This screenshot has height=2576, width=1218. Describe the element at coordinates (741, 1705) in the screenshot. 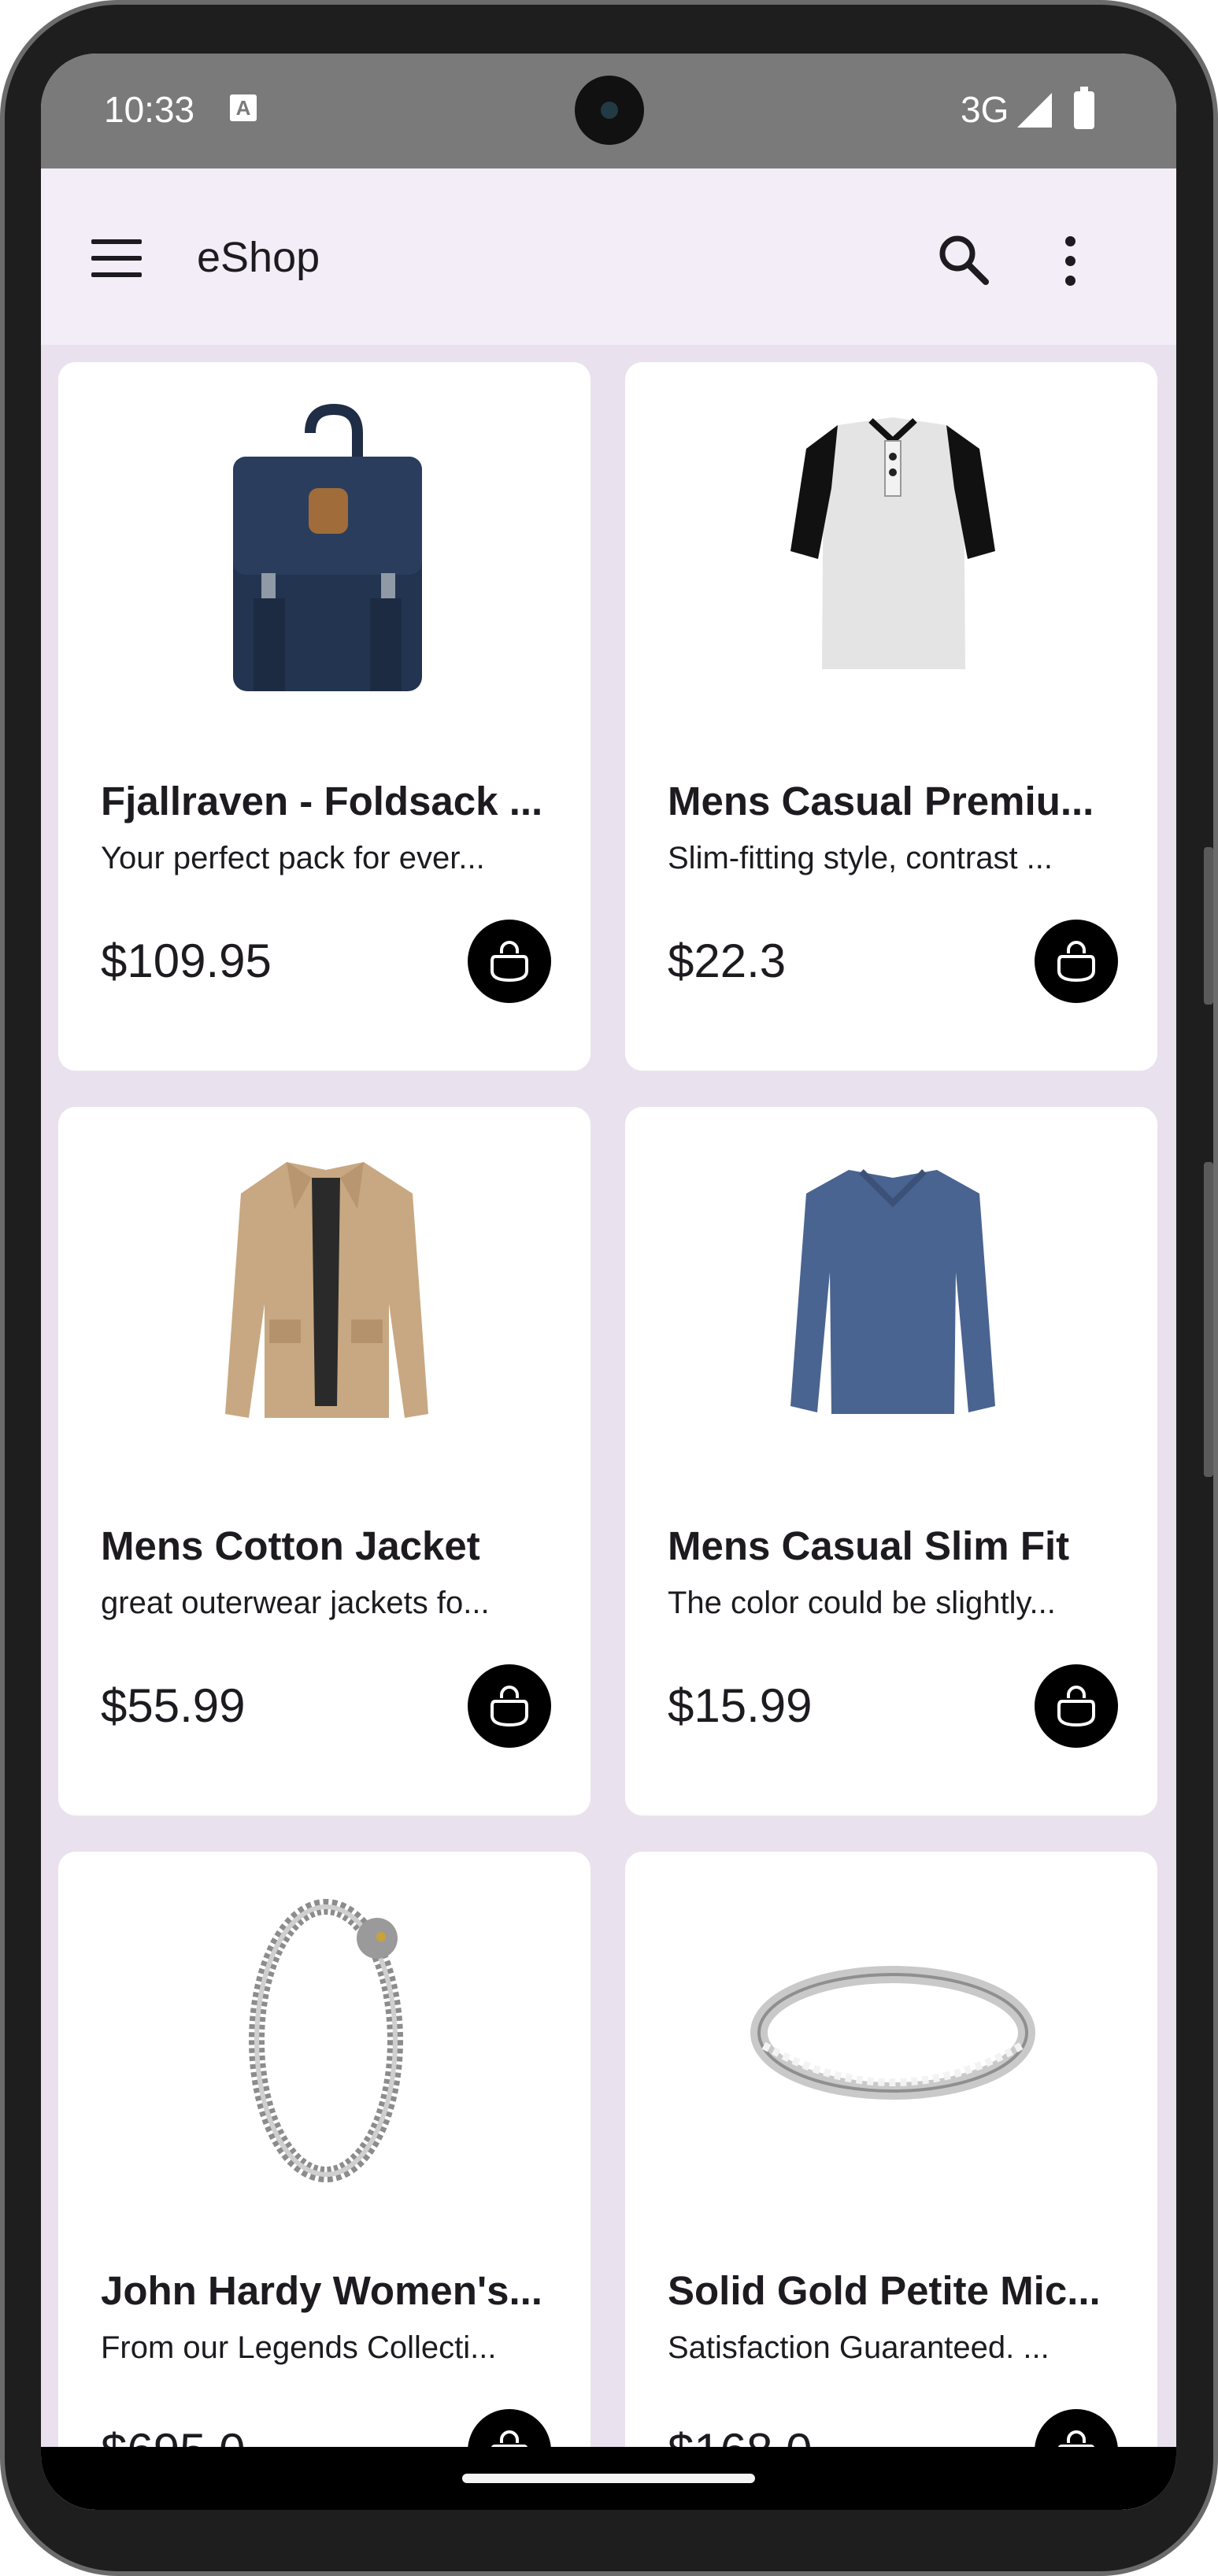

I see `product-price: $15.99` at that location.